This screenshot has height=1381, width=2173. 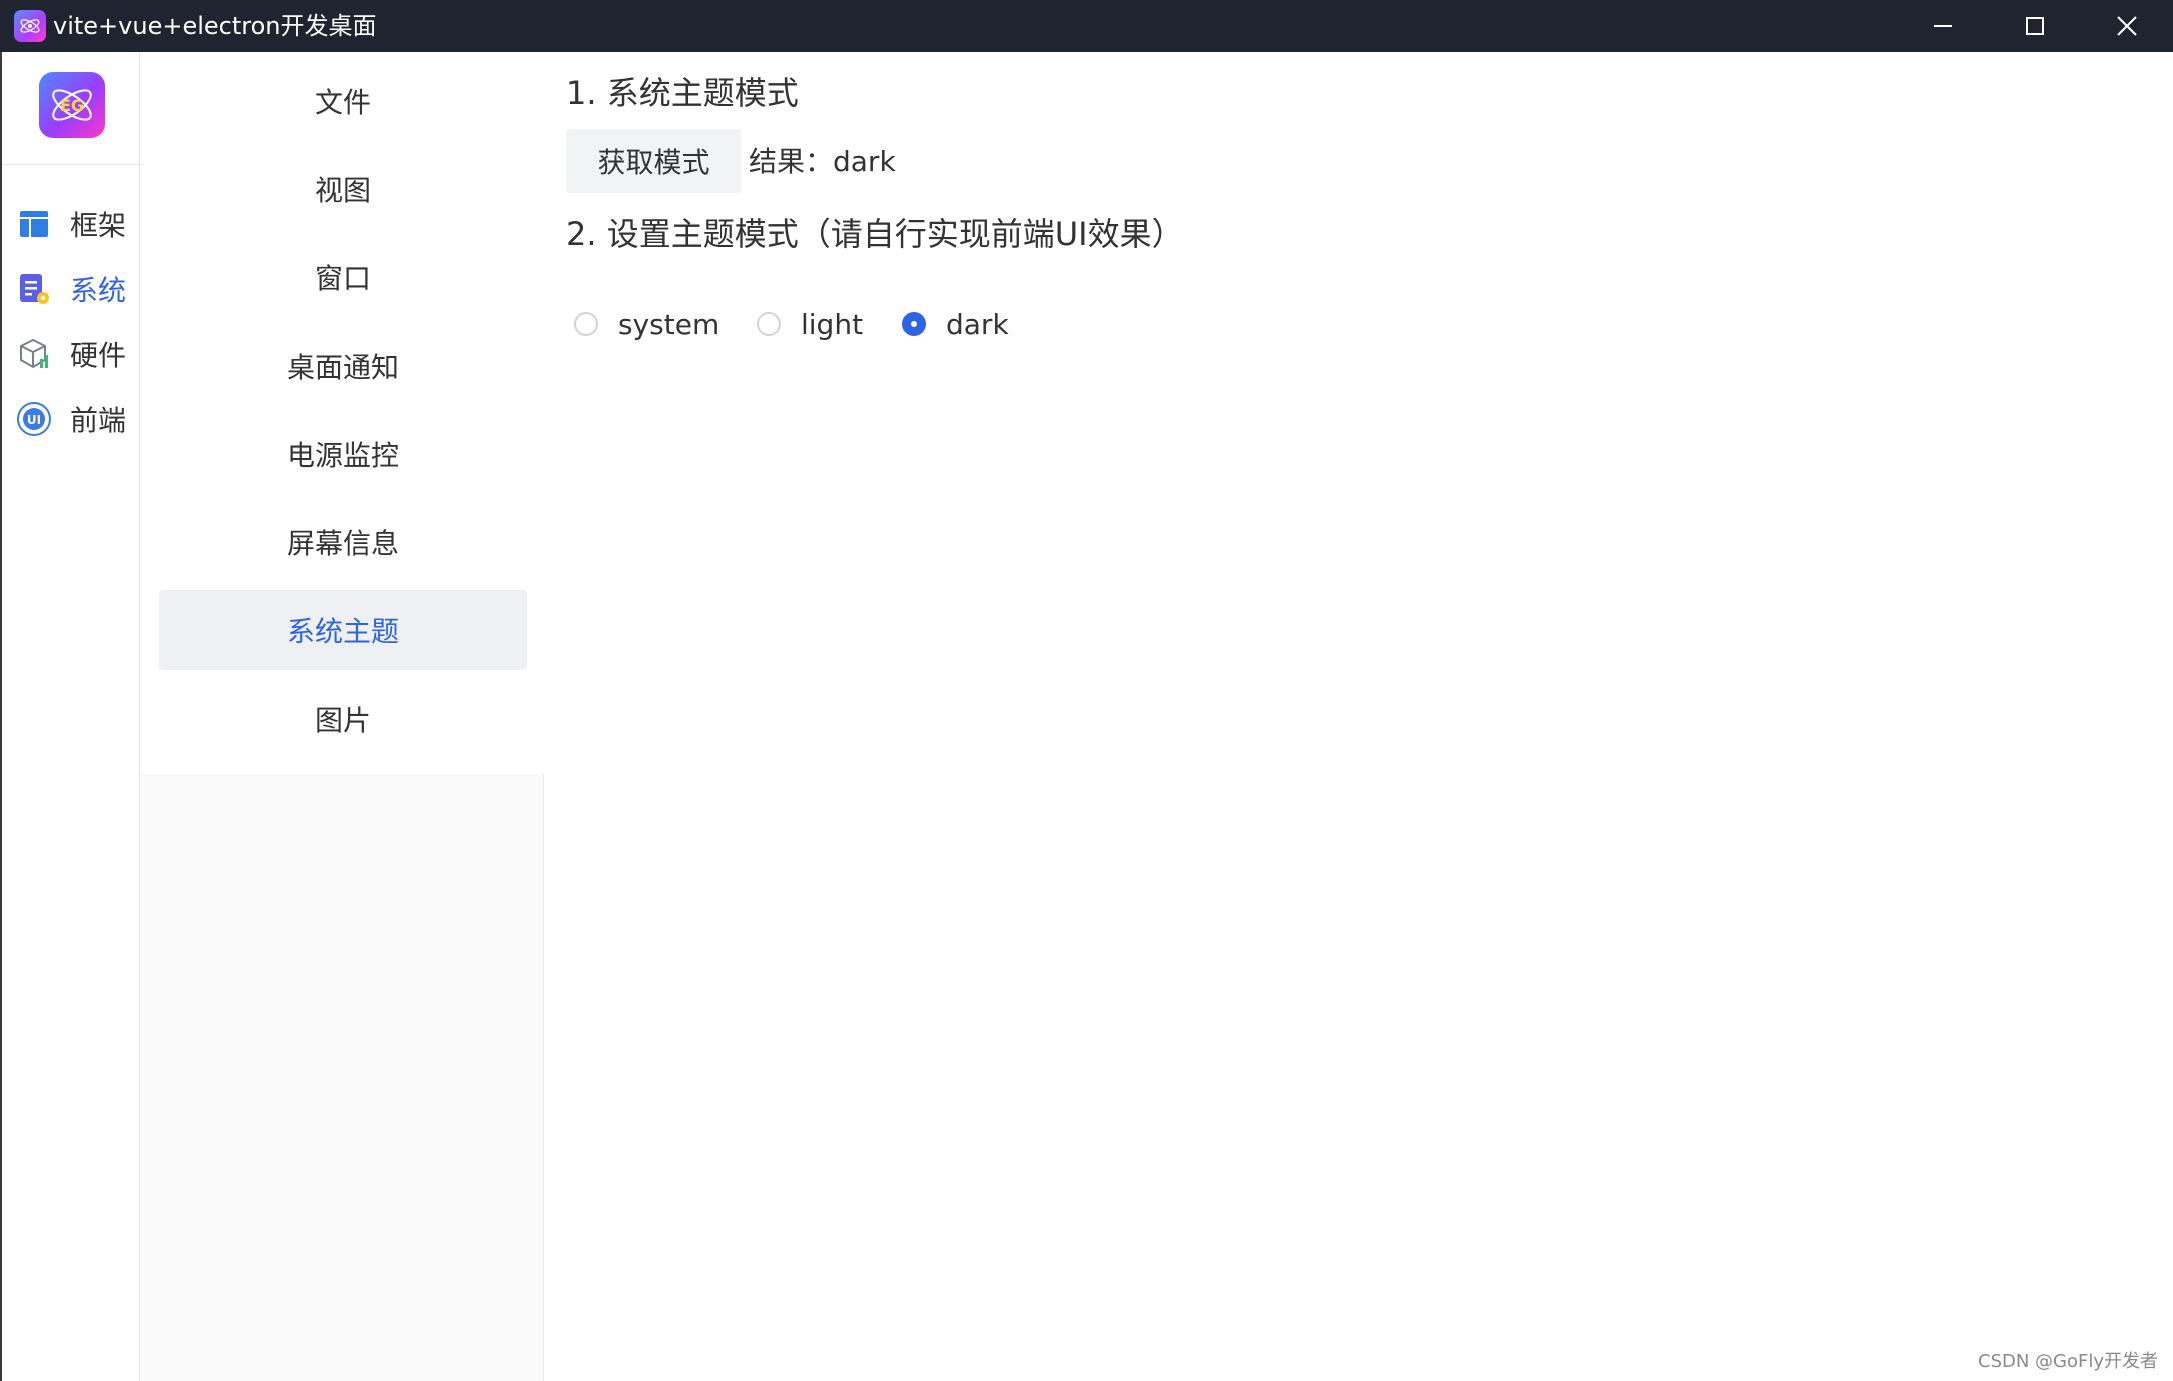 What do you see at coordinates (832, 324) in the screenshot?
I see `radio-label: light` at bounding box center [832, 324].